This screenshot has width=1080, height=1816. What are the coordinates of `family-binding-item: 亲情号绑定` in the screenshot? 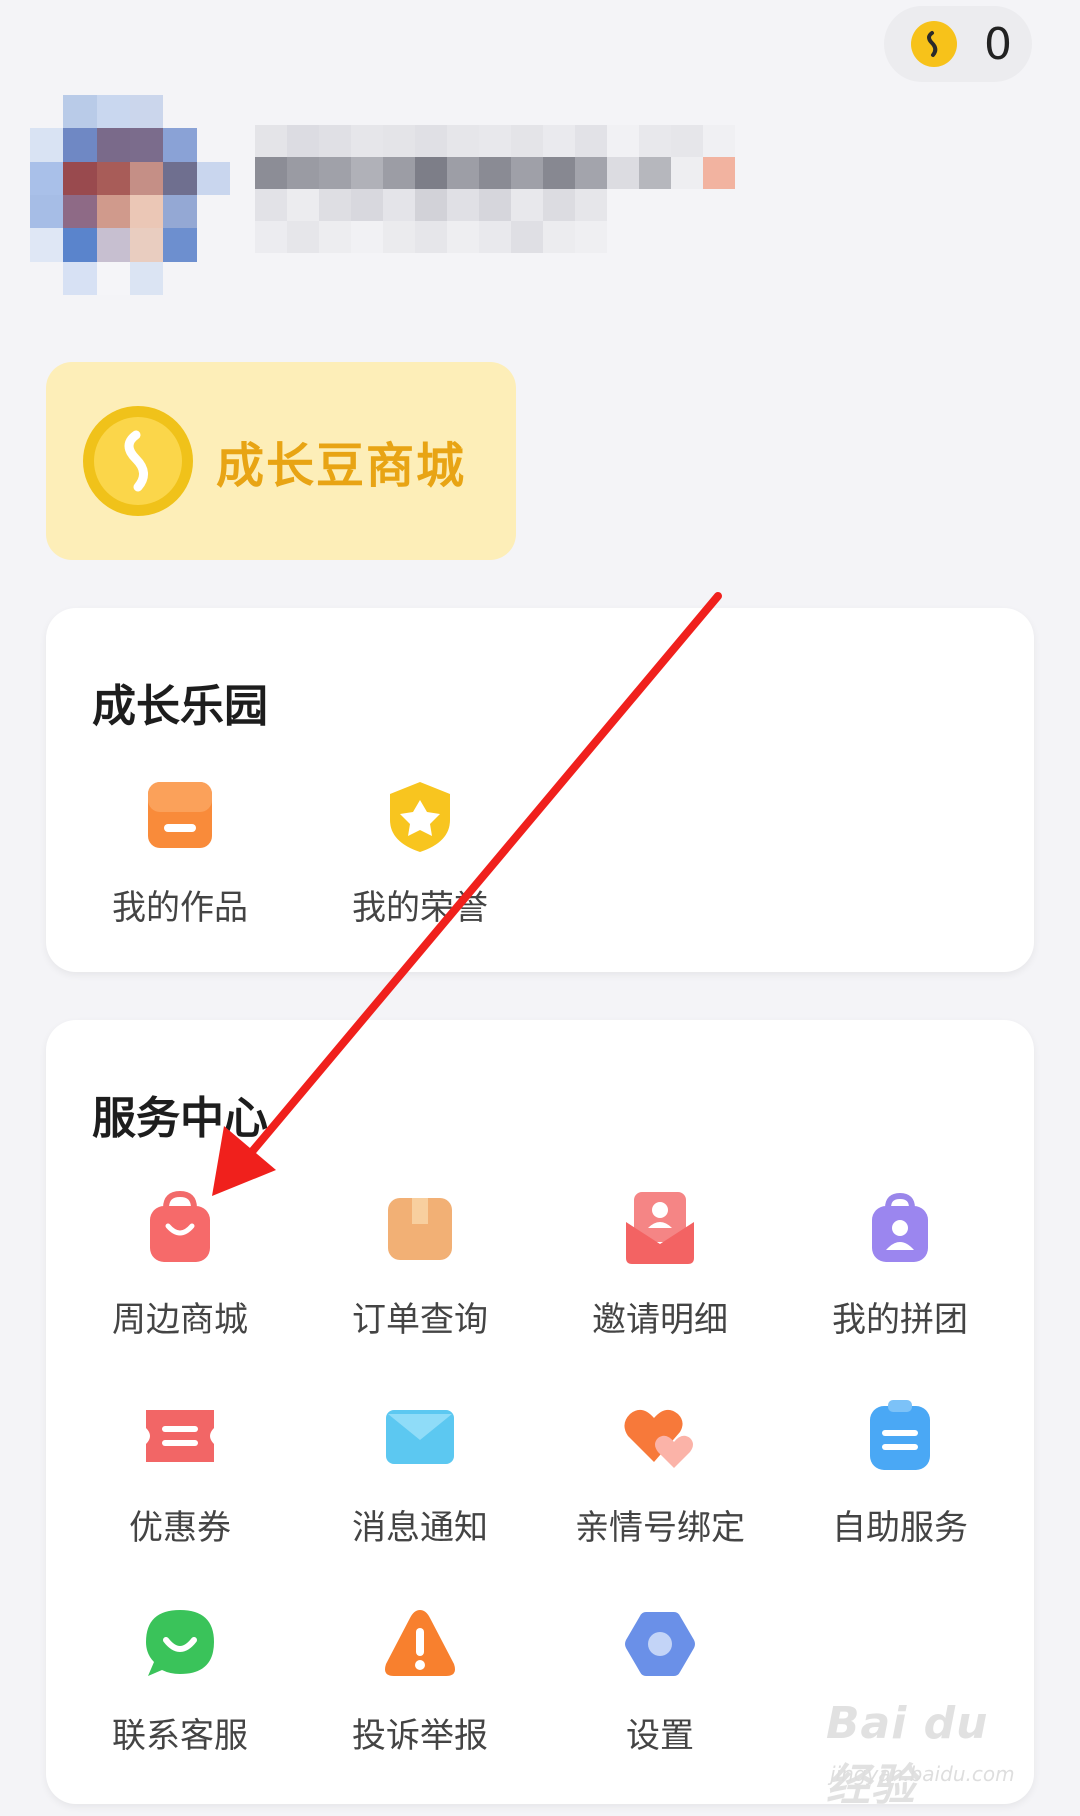 It's located at (660, 1472).